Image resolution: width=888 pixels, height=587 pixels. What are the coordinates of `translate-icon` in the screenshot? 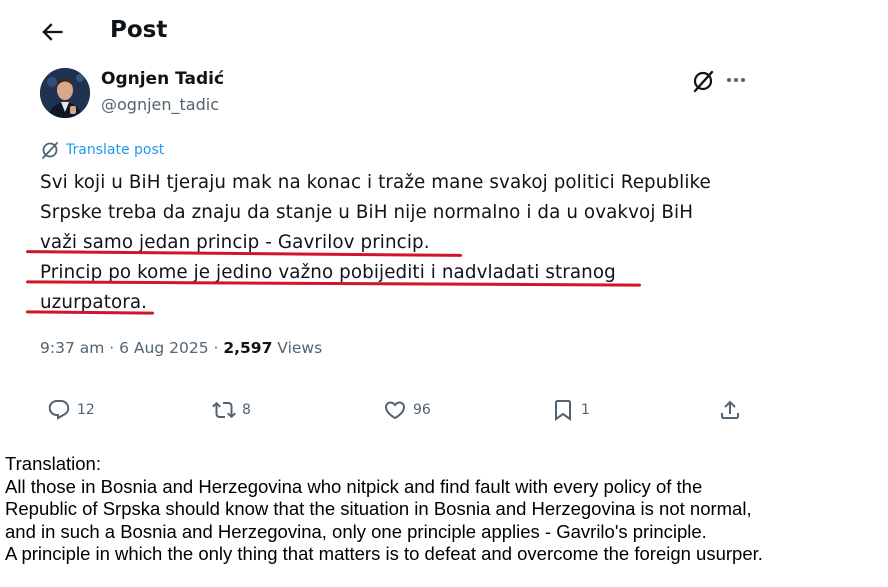 It's located at (50, 150).